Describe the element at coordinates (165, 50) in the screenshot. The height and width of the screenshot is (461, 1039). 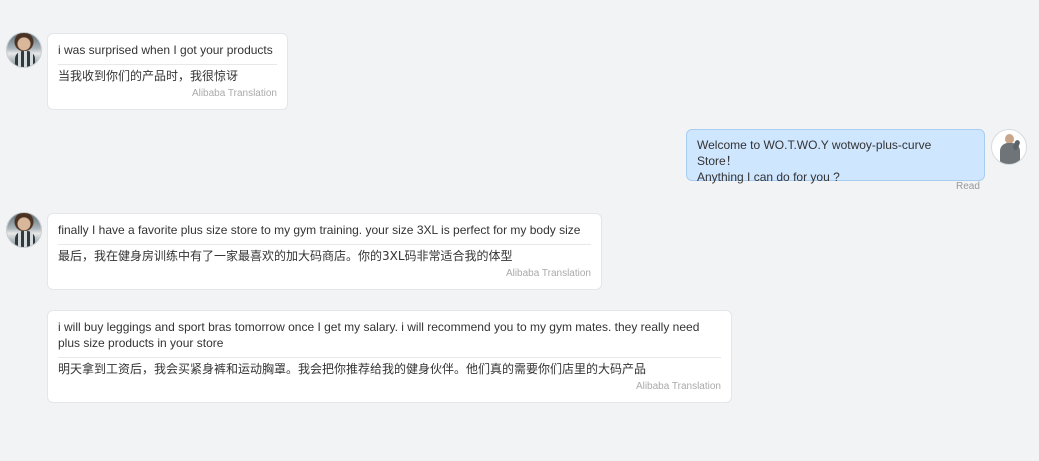
I see `message-original-text: i was surprised when I got your products` at that location.